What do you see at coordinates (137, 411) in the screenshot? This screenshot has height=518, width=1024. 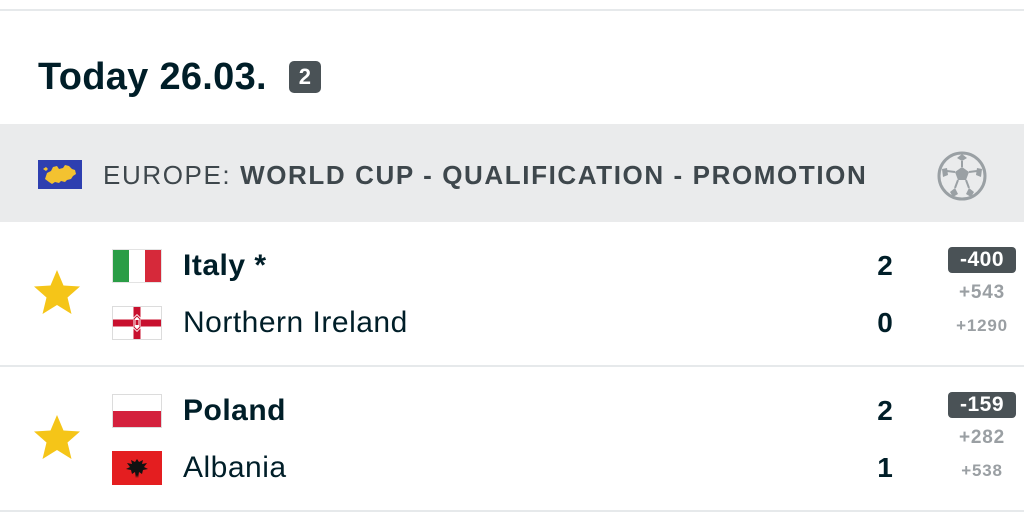 I see `poland-flag-icon` at bounding box center [137, 411].